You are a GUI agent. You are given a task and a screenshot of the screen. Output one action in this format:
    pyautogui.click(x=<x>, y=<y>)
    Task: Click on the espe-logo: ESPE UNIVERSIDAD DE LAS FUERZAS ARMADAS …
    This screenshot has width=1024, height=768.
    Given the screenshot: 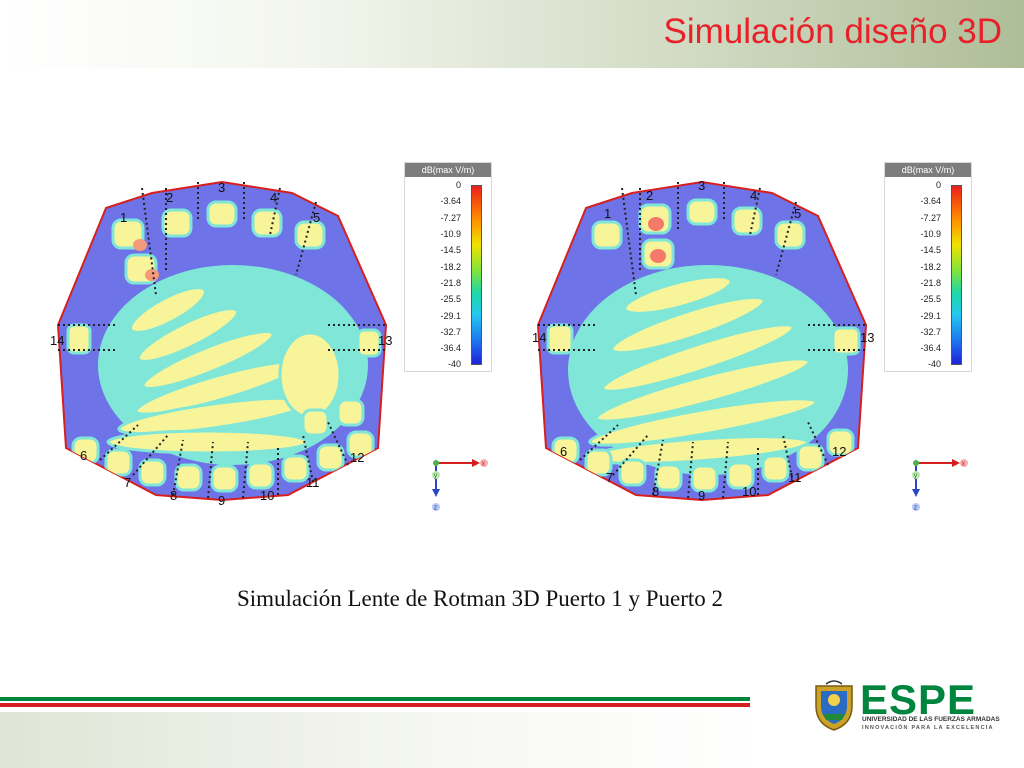 What is the action you would take?
    pyautogui.click(x=907, y=707)
    